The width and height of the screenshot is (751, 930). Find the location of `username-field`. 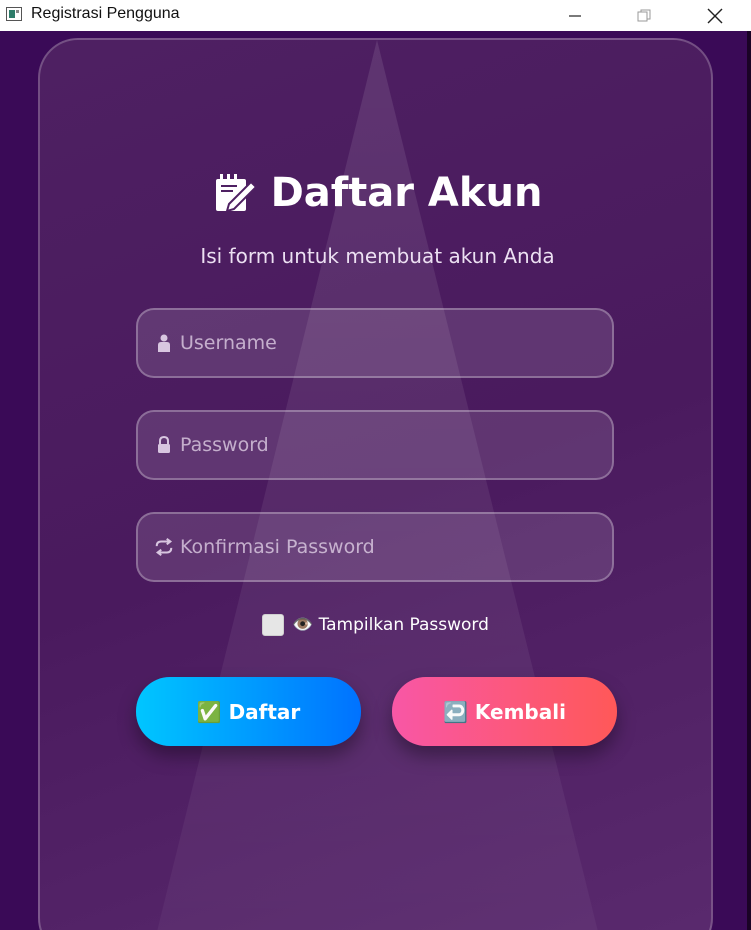

username-field is located at coordinates (375, 343).